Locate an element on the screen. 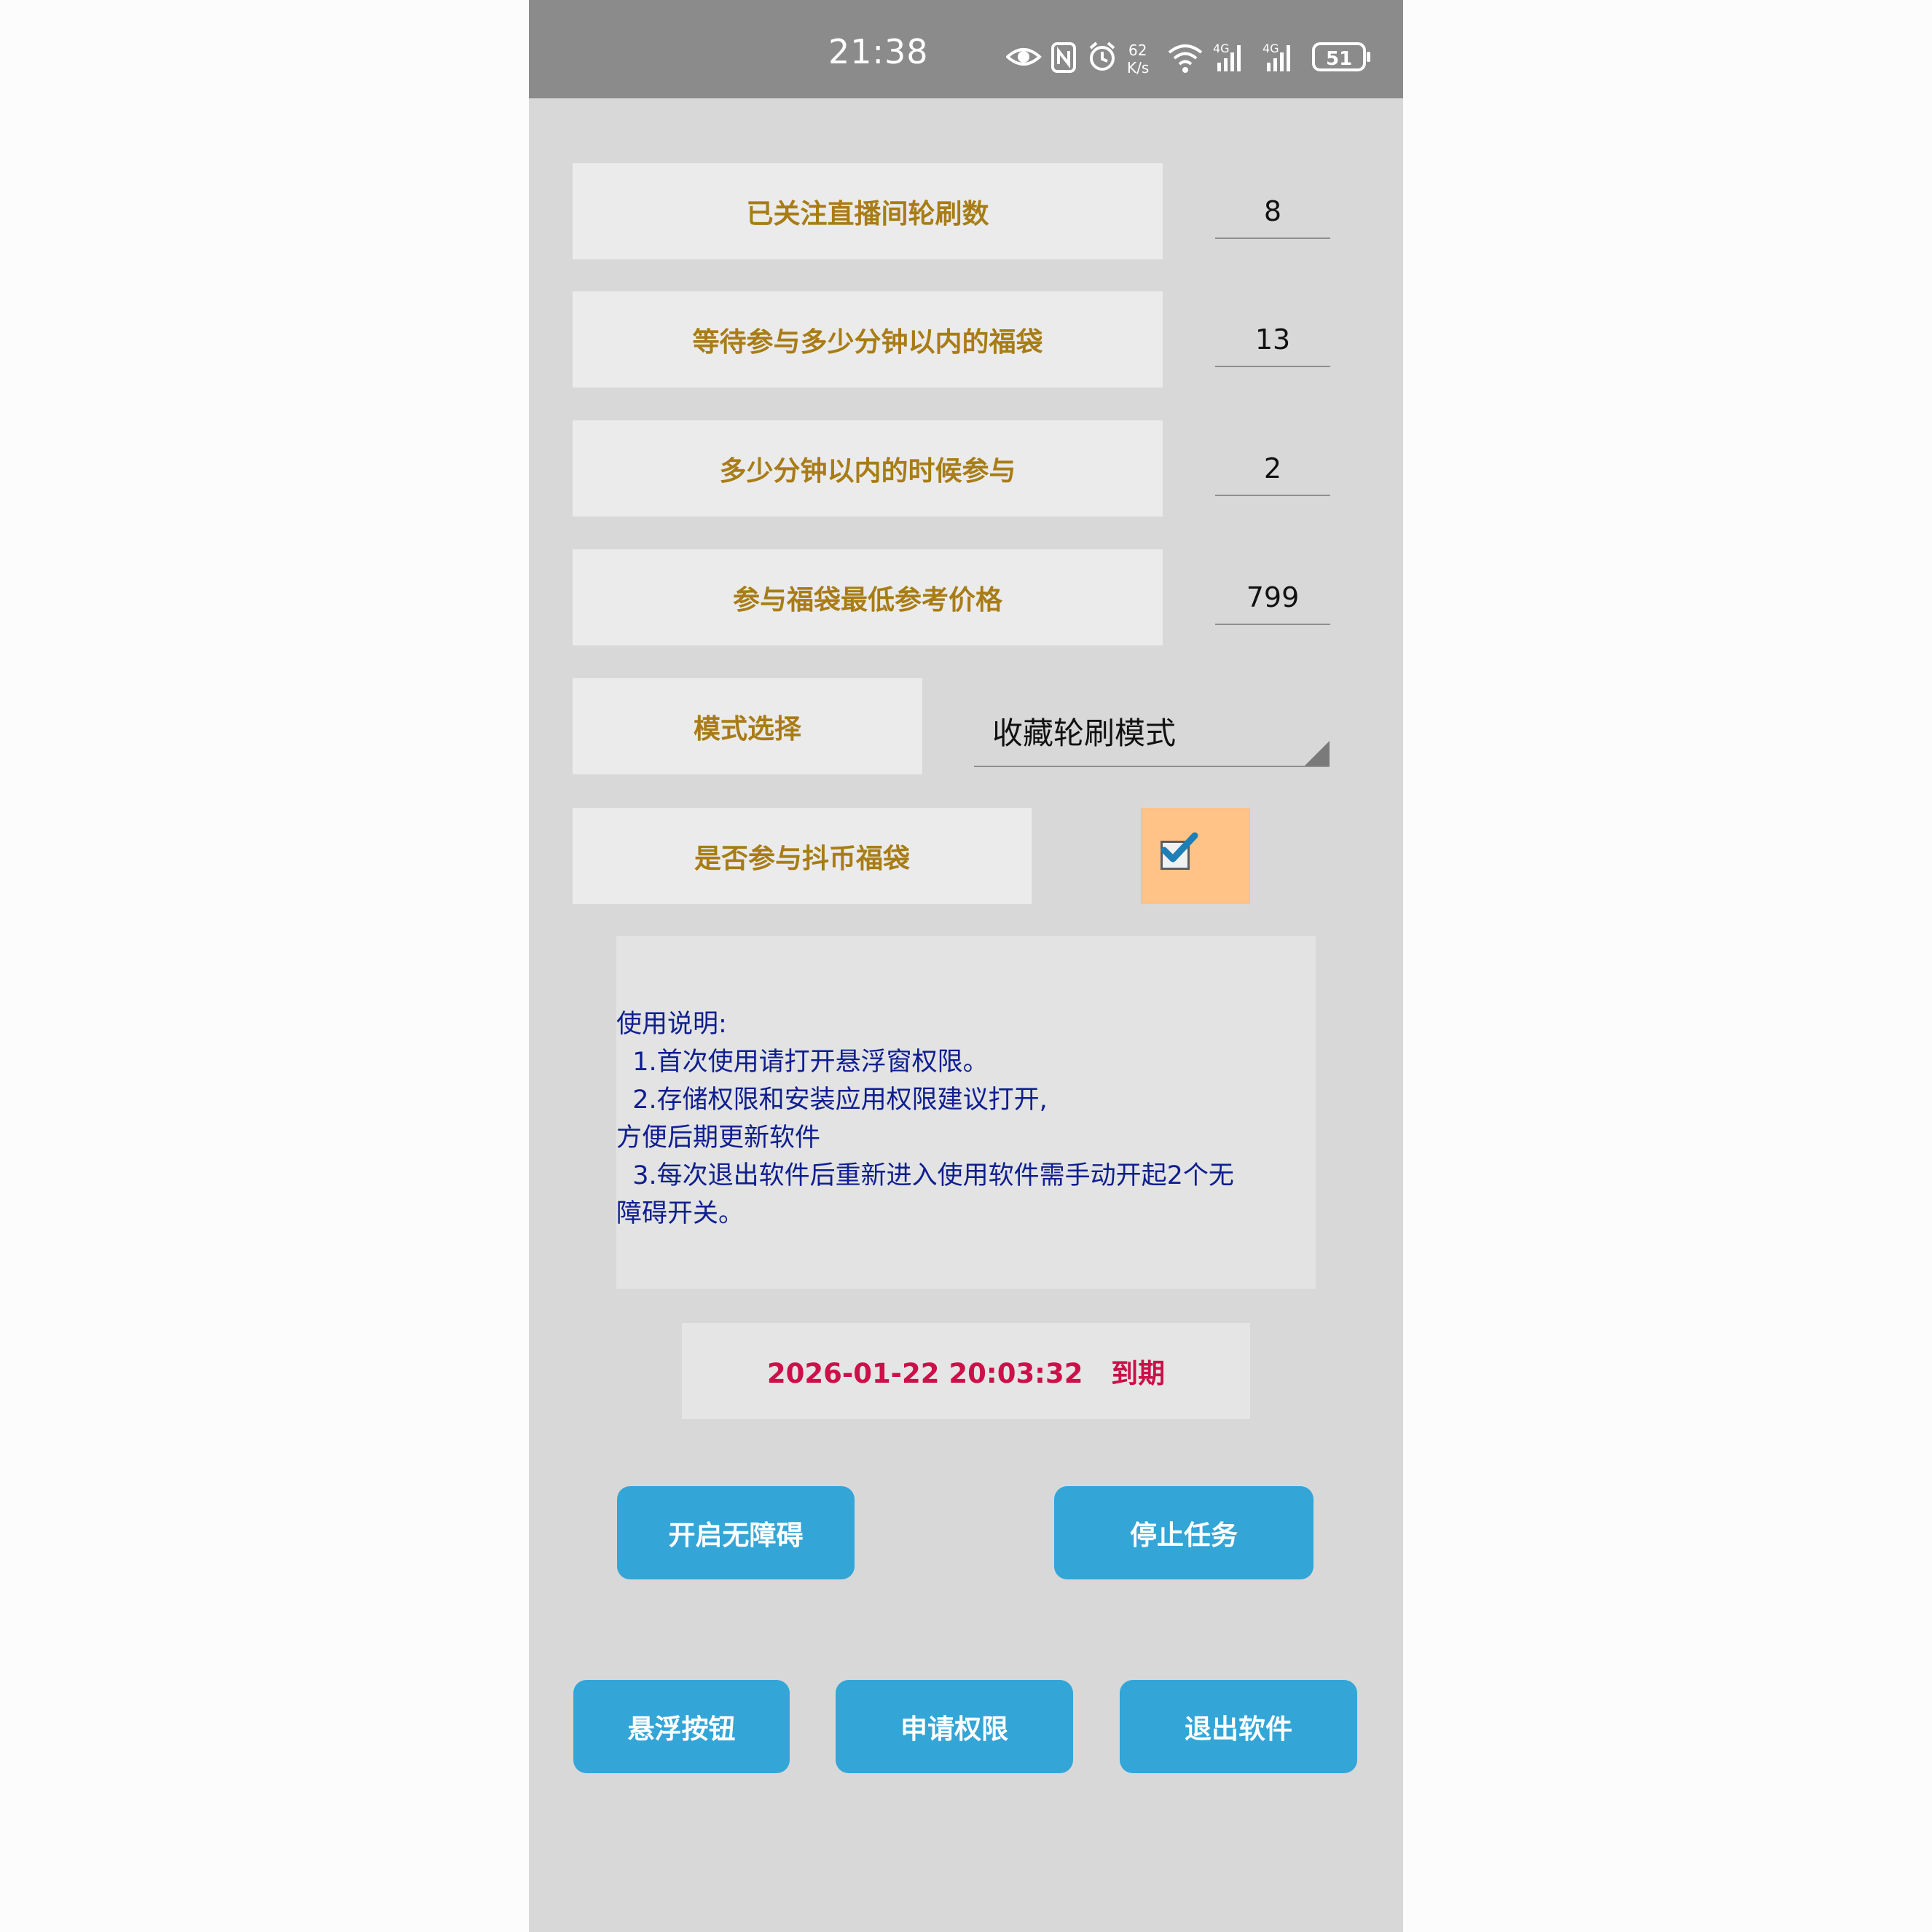 Image resolution: width=1932 pixels, height=1932 pixels. nfc-icon is located at coordinates (1063, 57).